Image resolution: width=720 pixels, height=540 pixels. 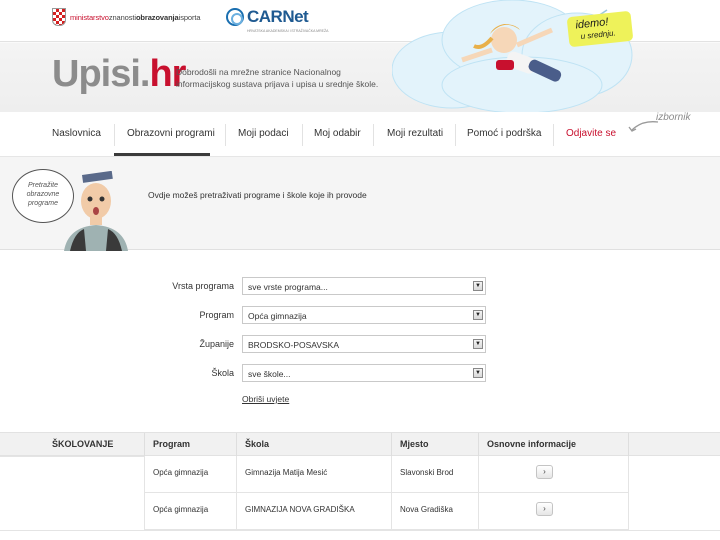 I want to click on row-school: Gimnazija Matija Mesić, so click(x=286, y=472).